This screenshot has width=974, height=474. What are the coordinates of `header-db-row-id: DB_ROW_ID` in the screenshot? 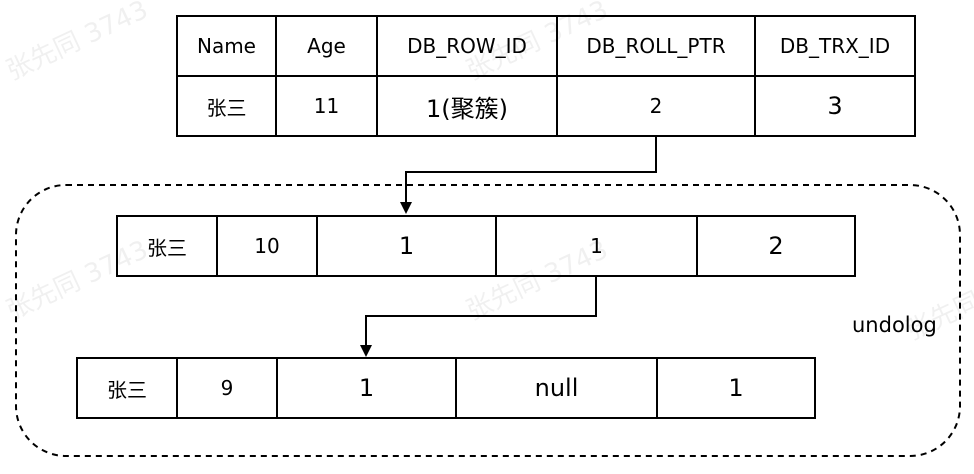 It's located at (468, 47).